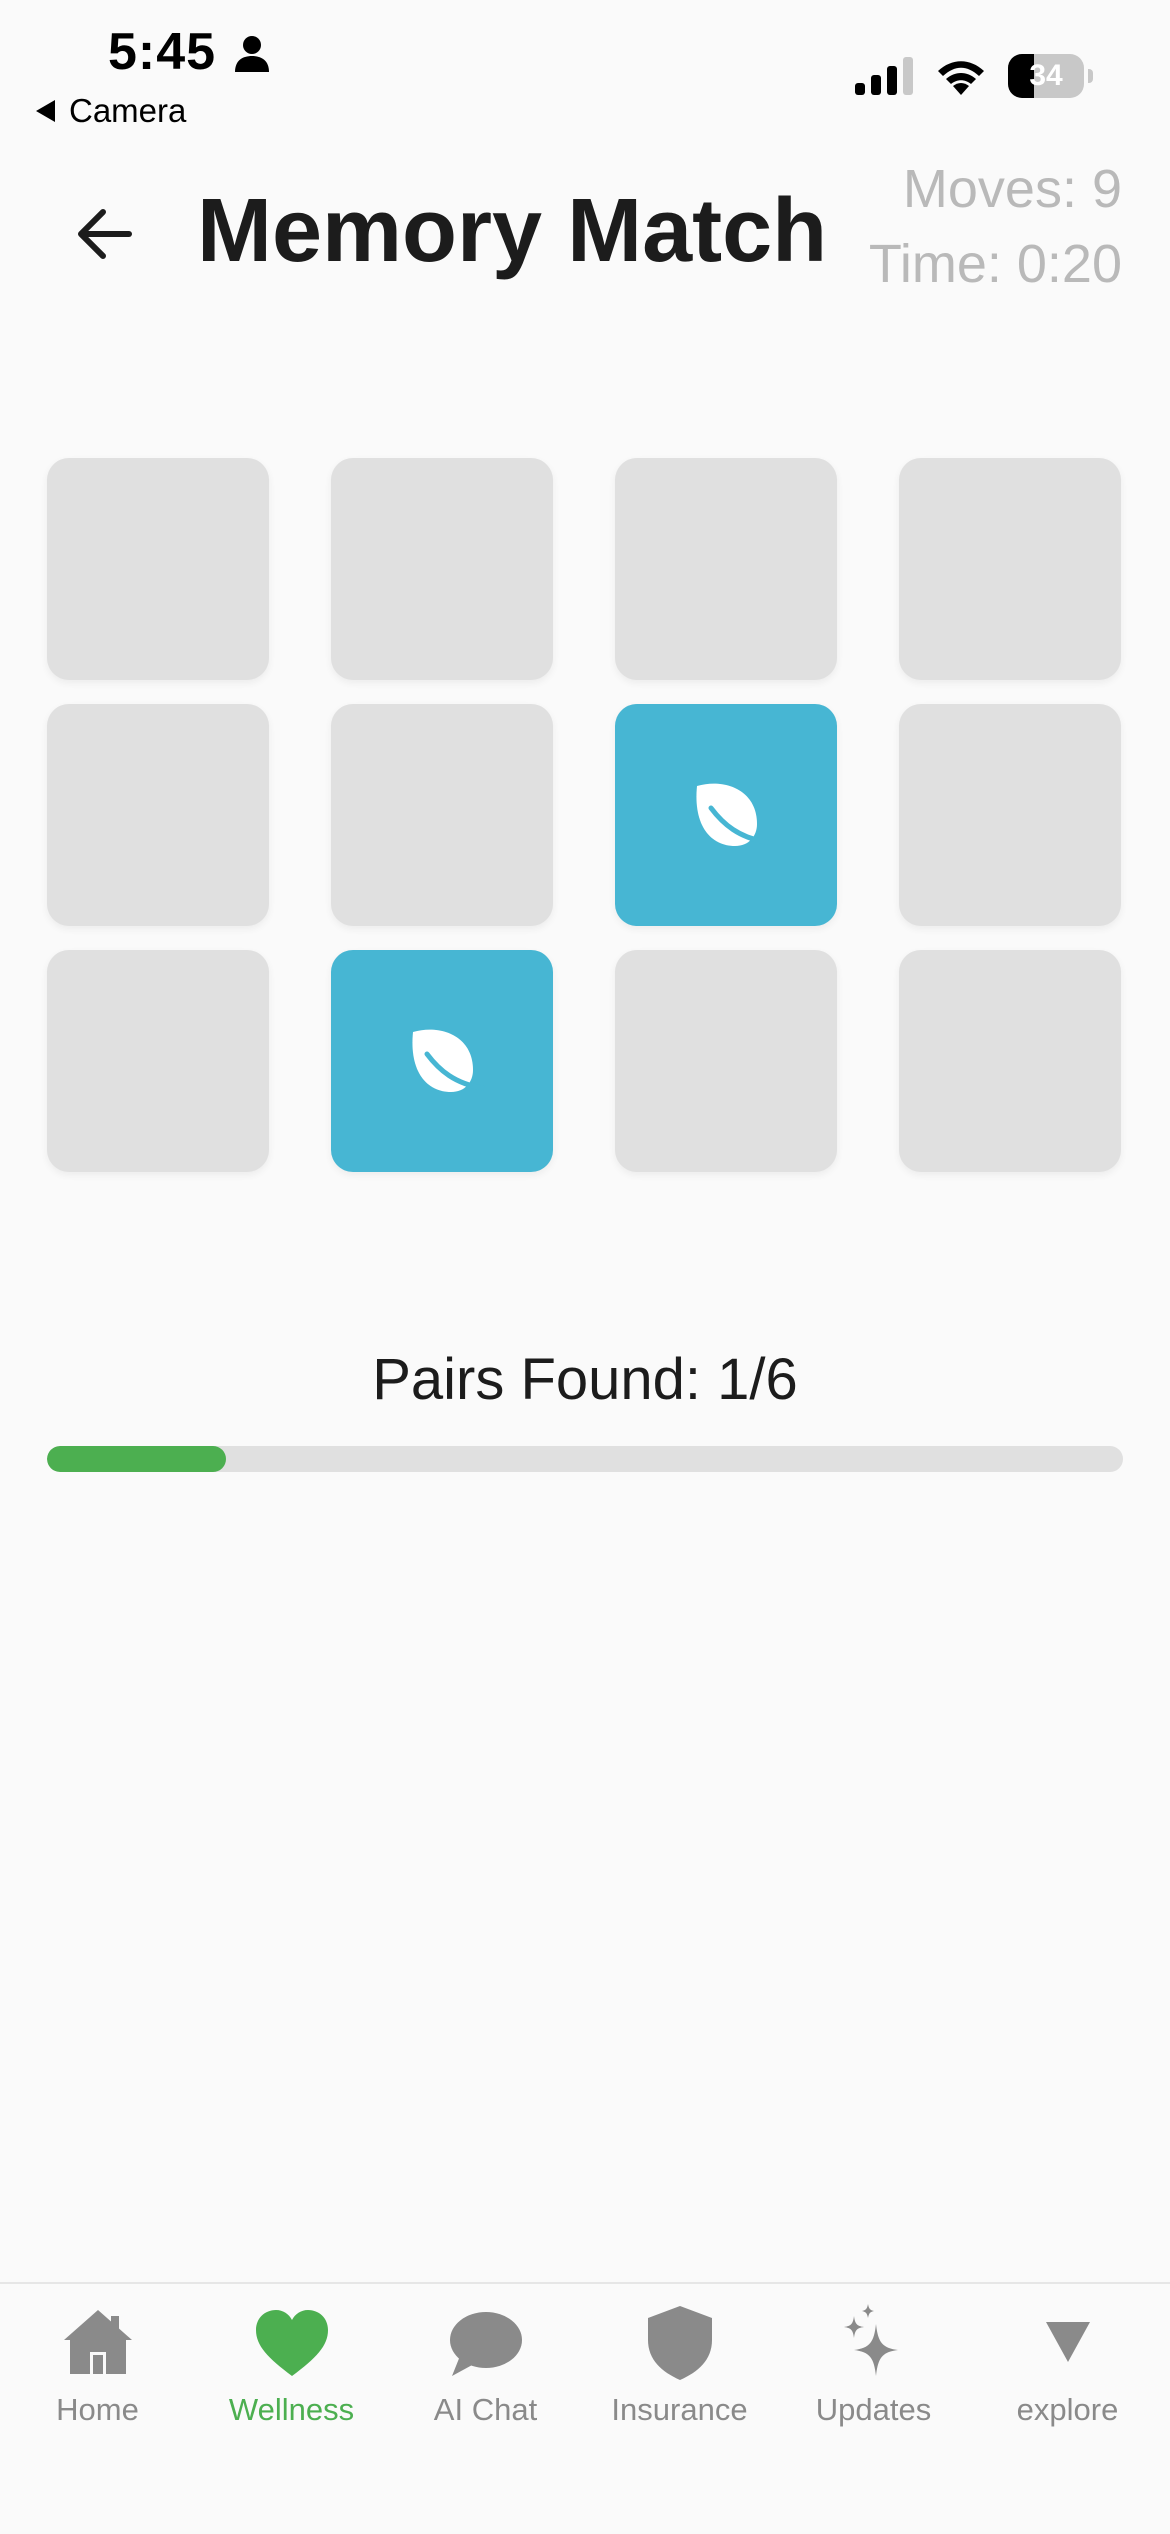 Image resolution: width=1170 pixels, height=2534 pixels. I want to click on back-button, so click(104, 234).